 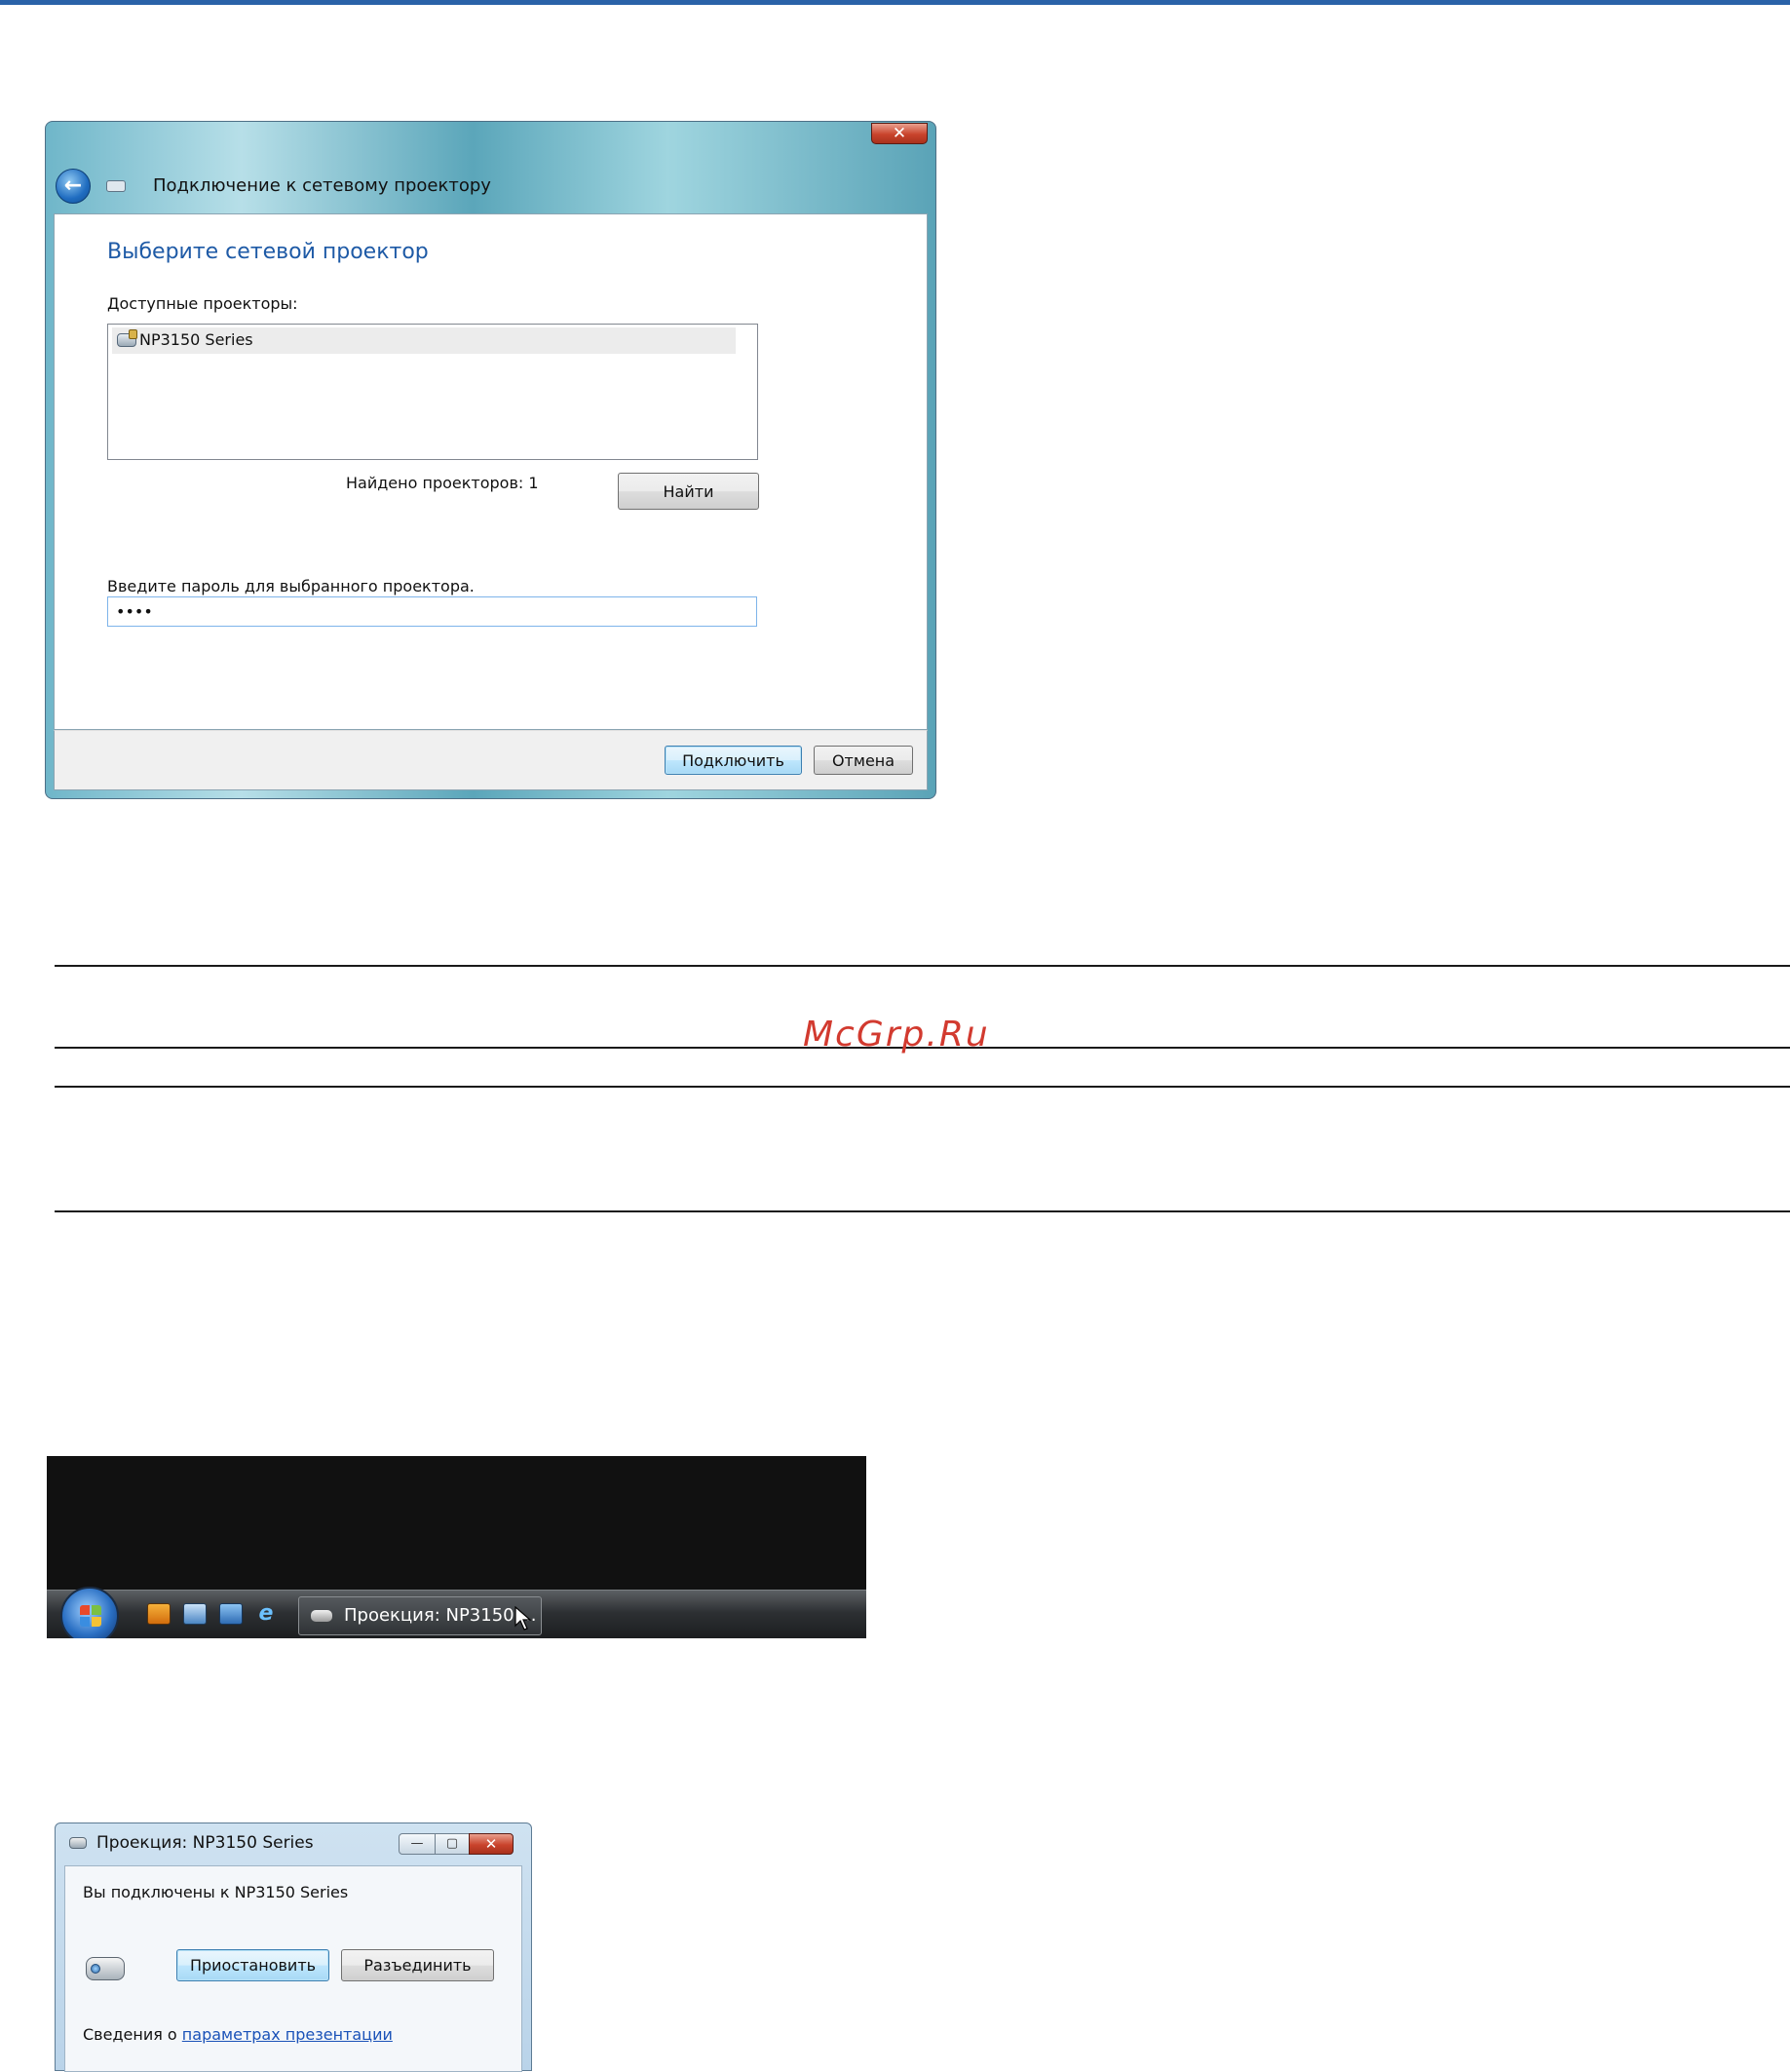 I want to click on network-projector-icon, so click(x=116, y=186).